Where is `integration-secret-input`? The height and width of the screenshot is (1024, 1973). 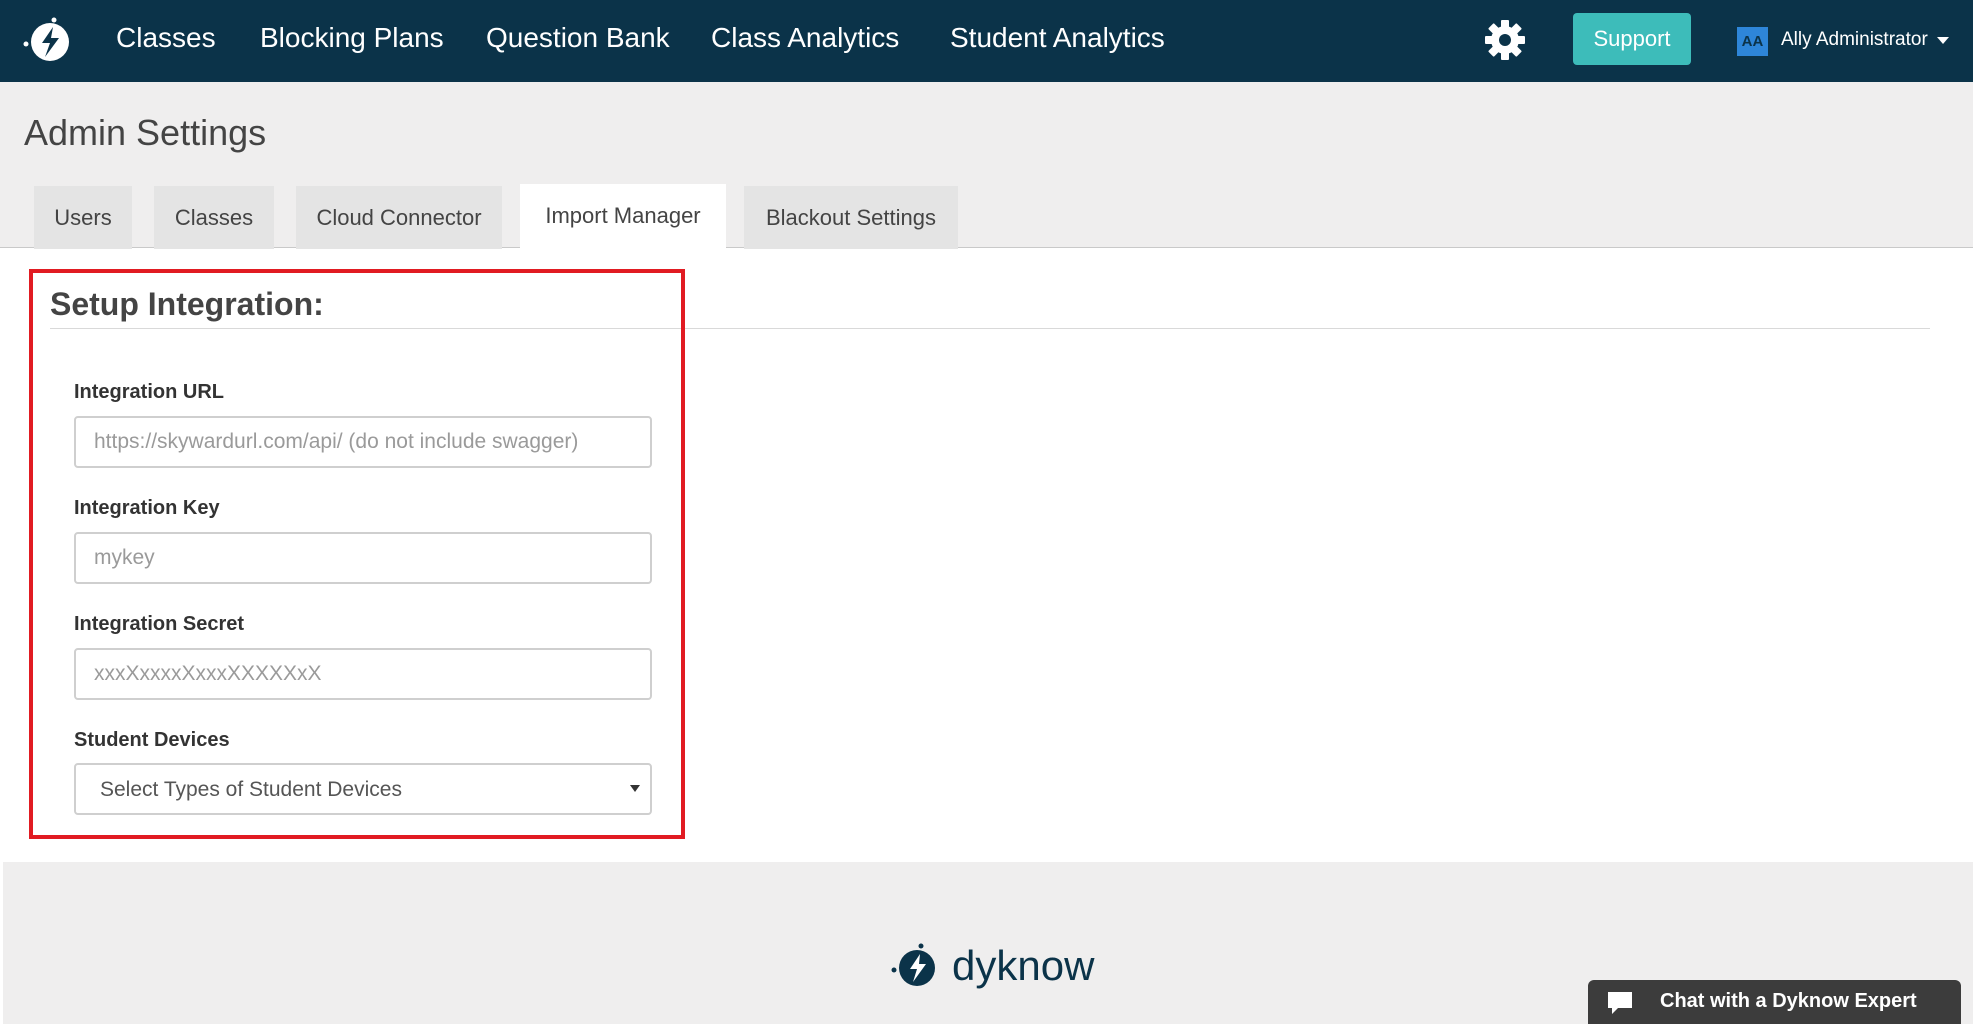 integration-secret-input is located at coordinates (363, 674).